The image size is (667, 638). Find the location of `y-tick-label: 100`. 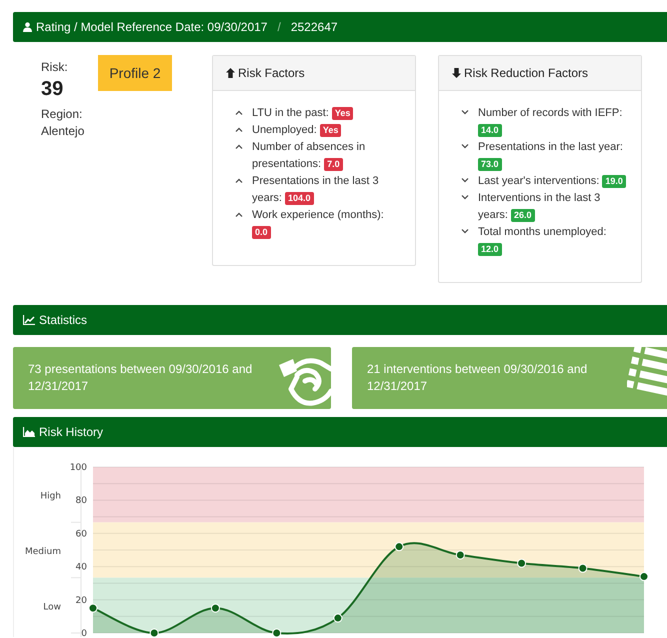

y-tick-label: 100 is located at coordinates (78, 468).